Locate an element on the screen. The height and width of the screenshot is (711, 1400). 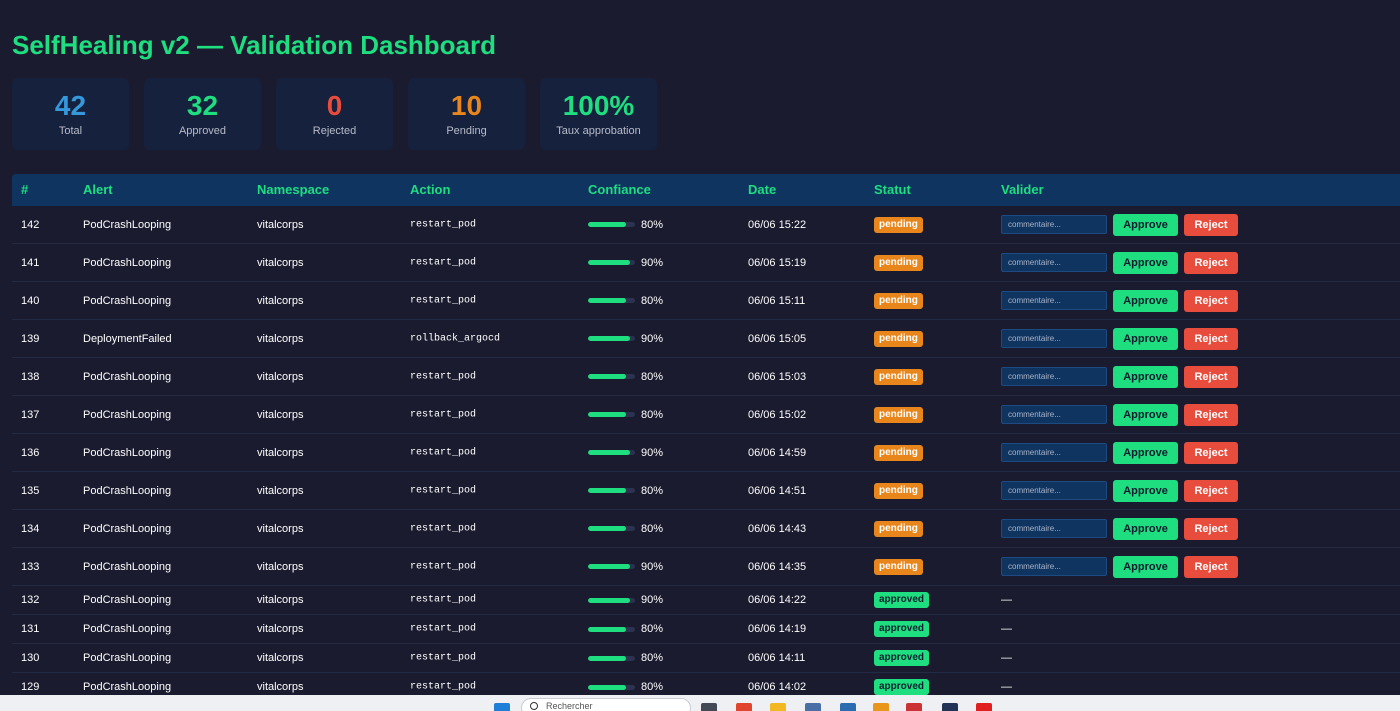
row-date: 06/06 15:19 is located at coordinates (777, 262).